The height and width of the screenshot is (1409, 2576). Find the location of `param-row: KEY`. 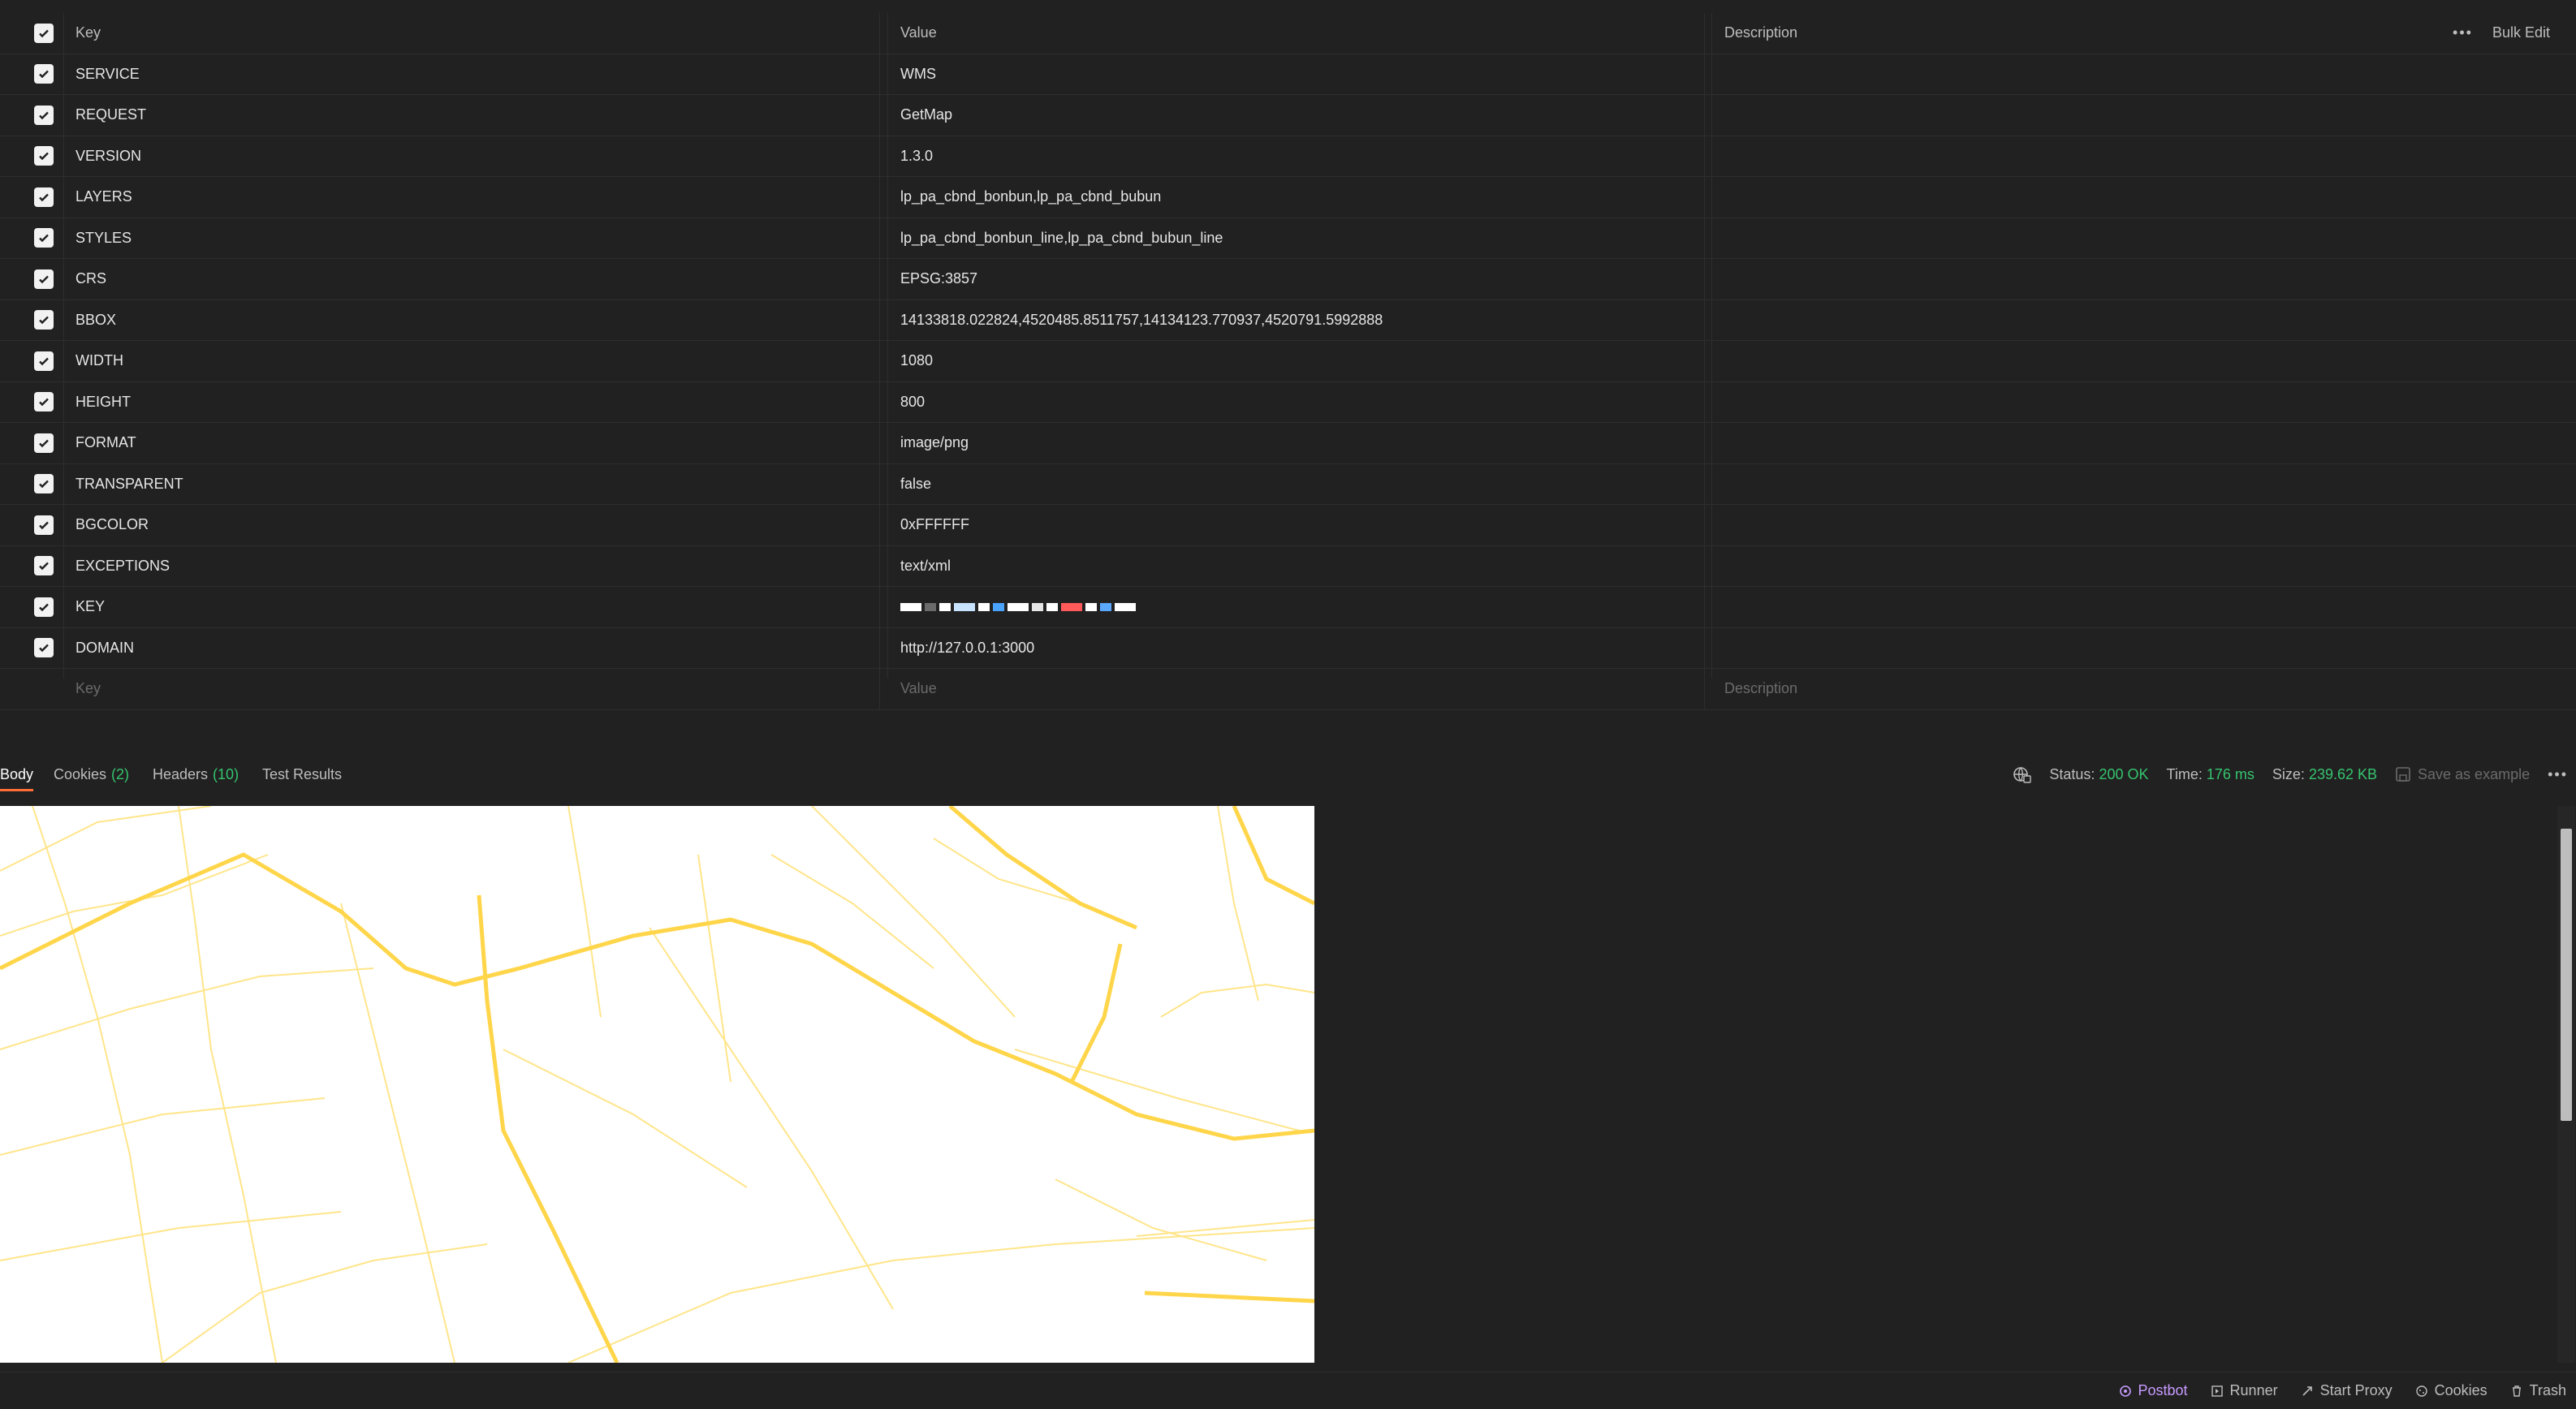

param-row: KEY is located at coordinates (1288, 607).